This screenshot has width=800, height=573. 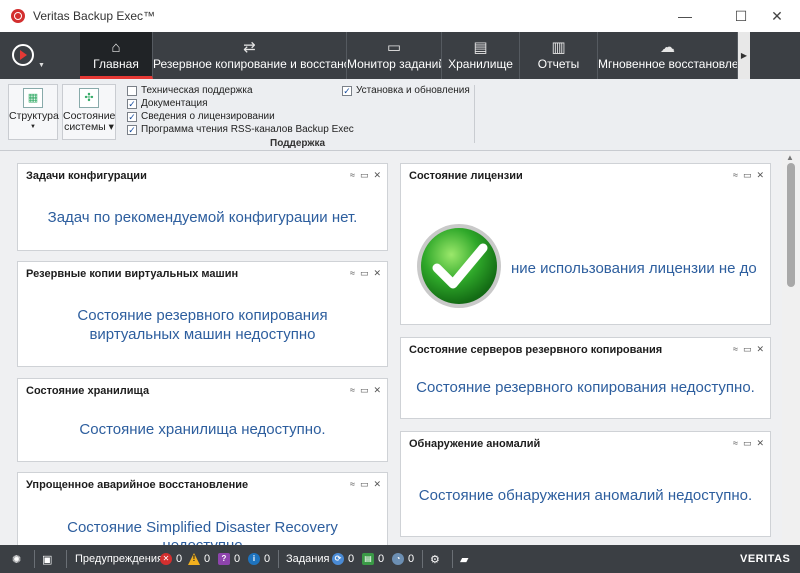 I want to click on tab-label: Хранилище, so click(x=480, y=64).